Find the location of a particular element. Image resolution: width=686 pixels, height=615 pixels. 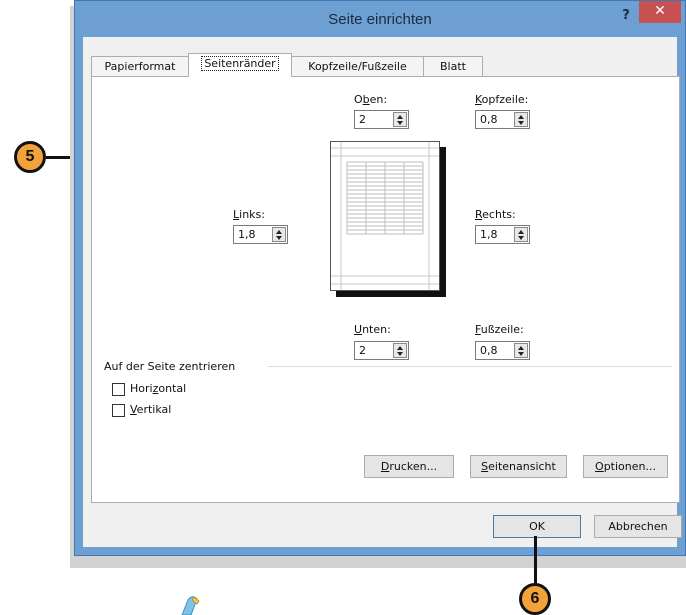

links-spin-arrows is located at coordinates (279, 234).